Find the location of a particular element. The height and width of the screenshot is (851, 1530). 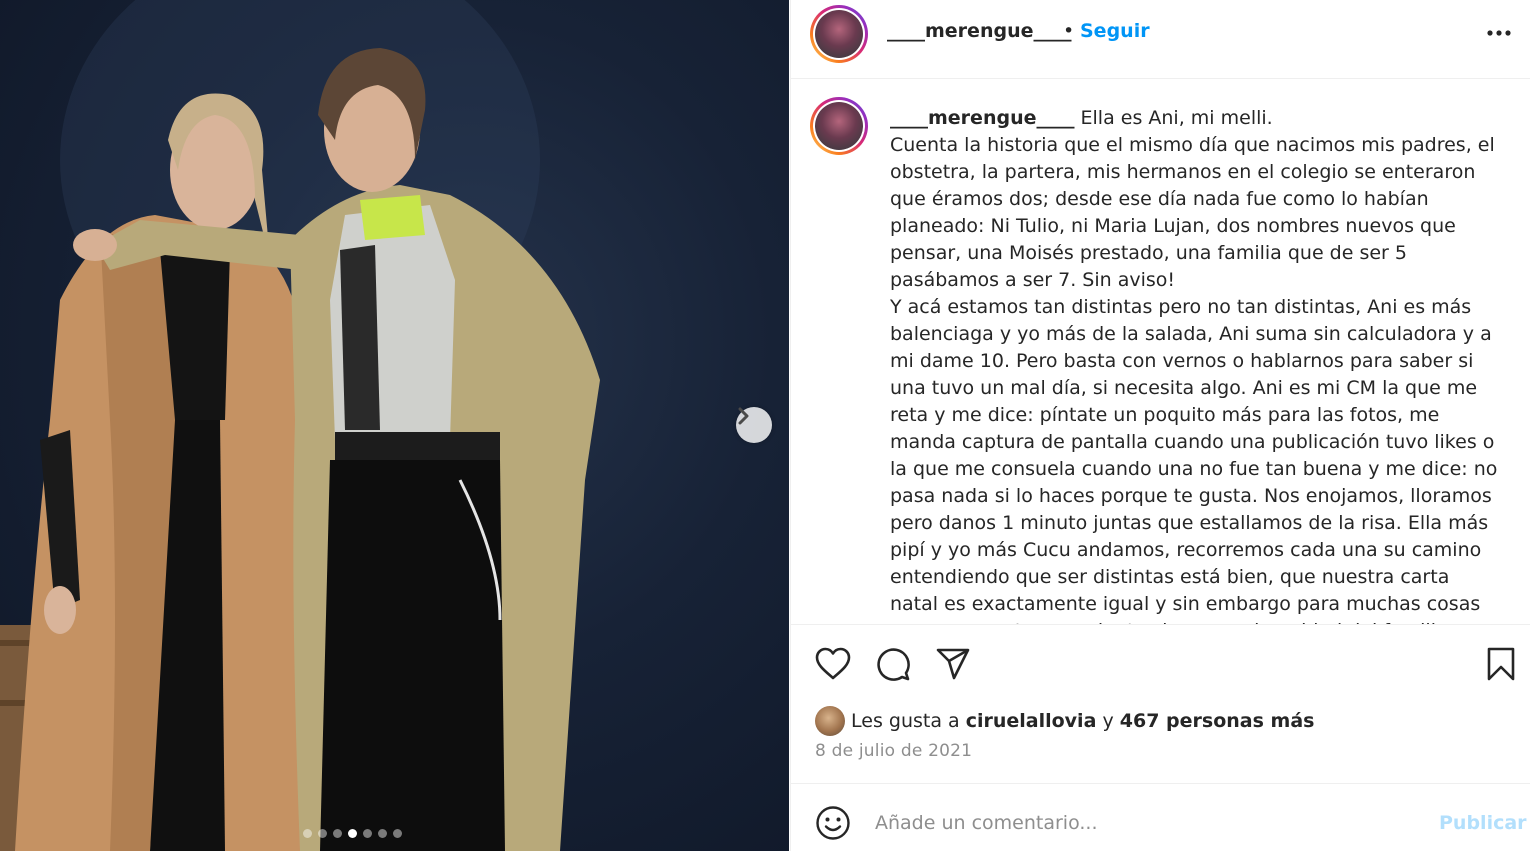

share-button is located at coordinates (953, 664).